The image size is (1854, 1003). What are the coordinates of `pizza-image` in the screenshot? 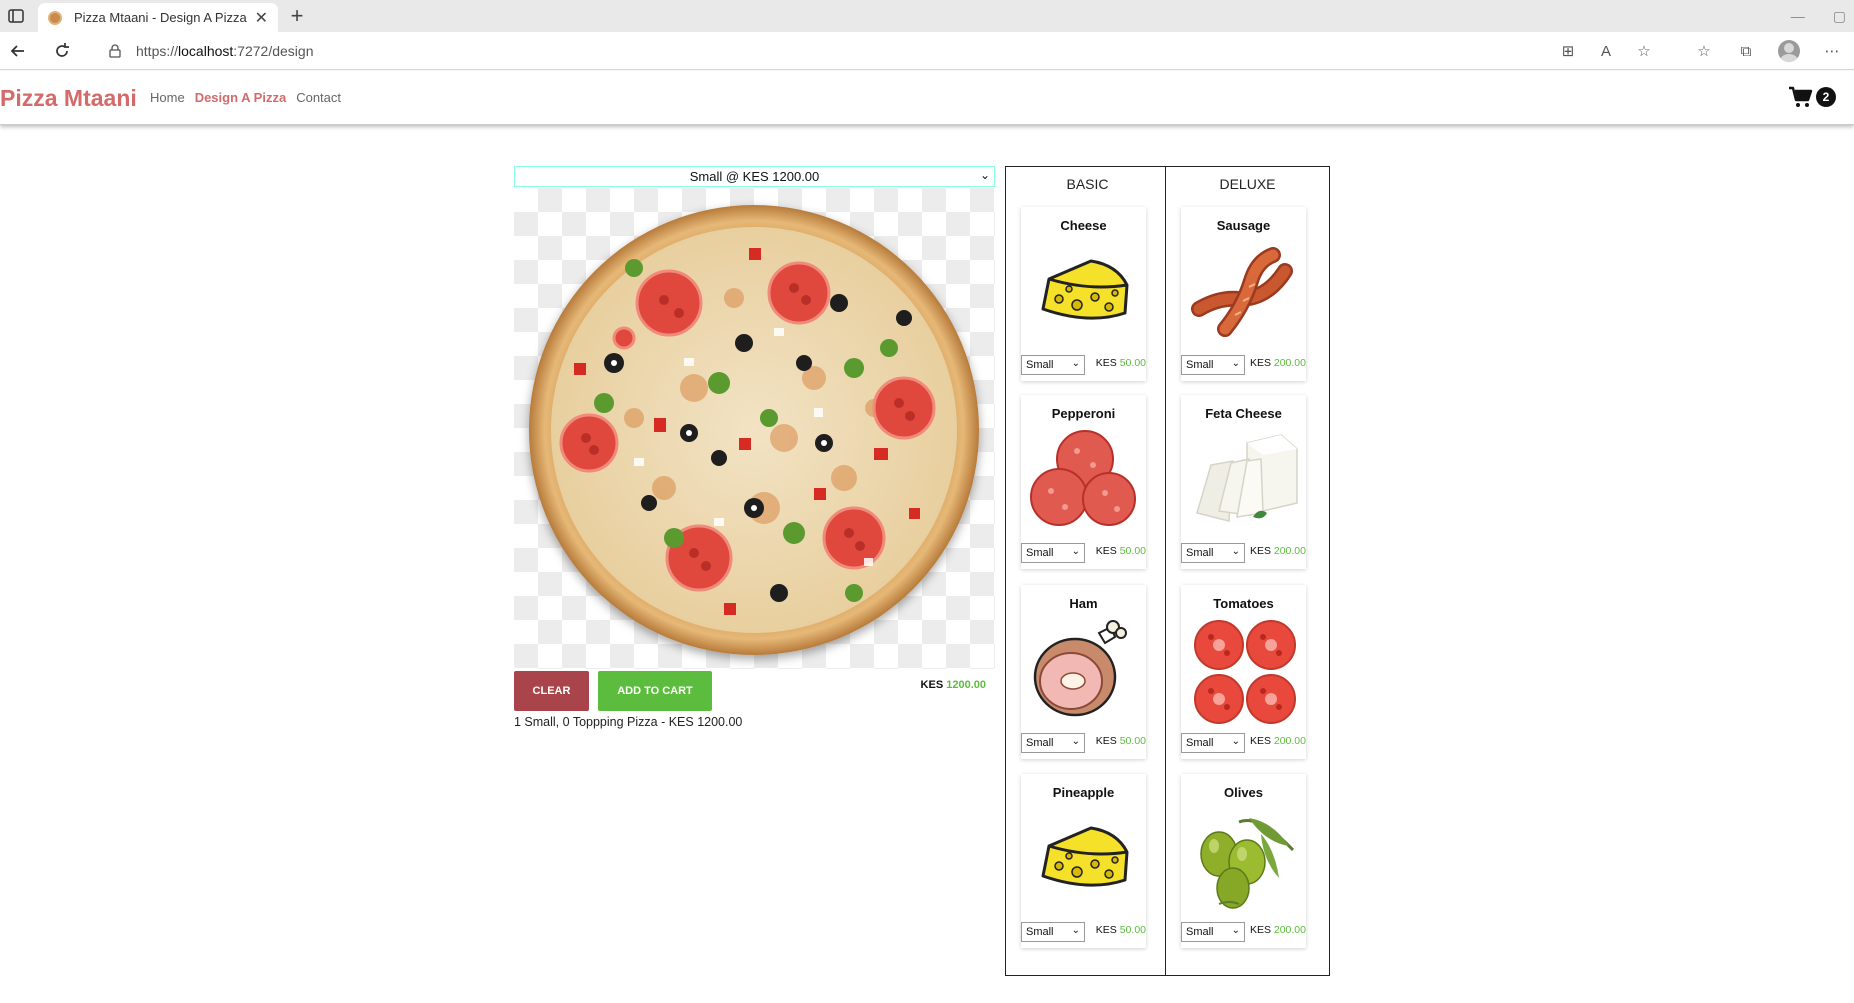 It's located at (754, 430).